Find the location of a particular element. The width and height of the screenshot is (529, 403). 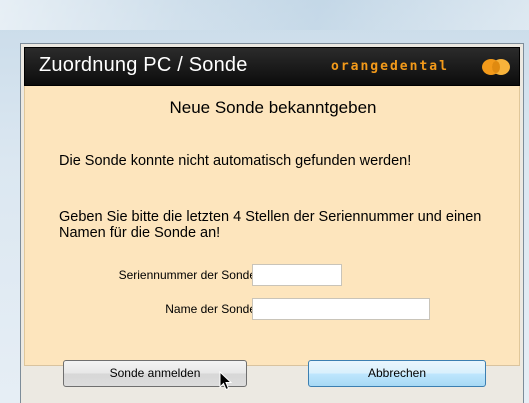

serial-number-label: Seriennummer der Sonde is located at coordinates (187, 275).